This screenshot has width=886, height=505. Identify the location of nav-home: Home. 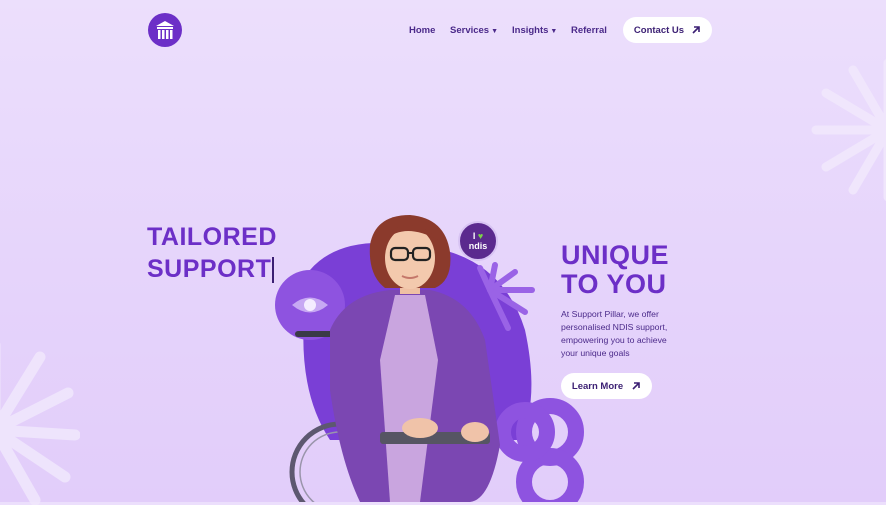
(422, 30).